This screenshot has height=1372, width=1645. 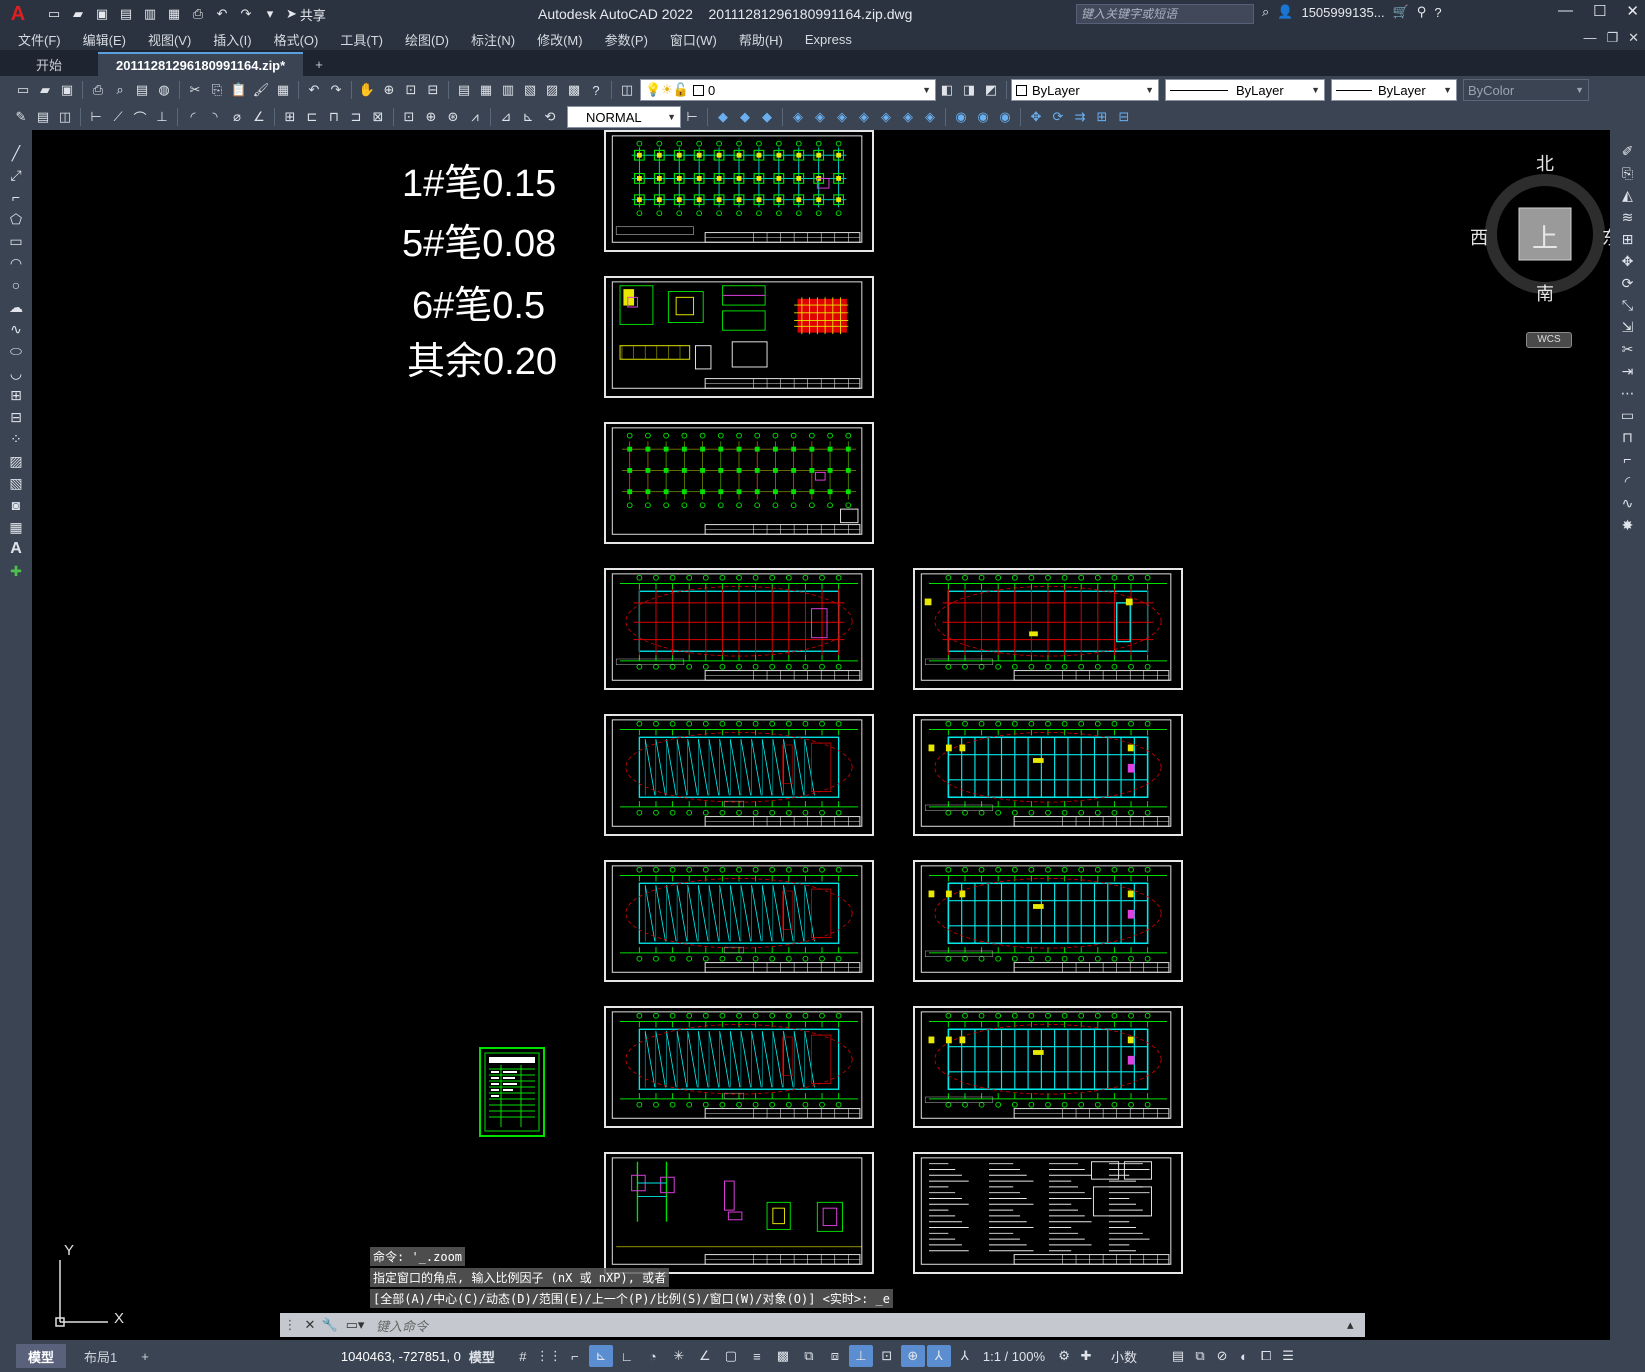 I want to click on sweep-icon: ◈, so click(x=908, y=117).